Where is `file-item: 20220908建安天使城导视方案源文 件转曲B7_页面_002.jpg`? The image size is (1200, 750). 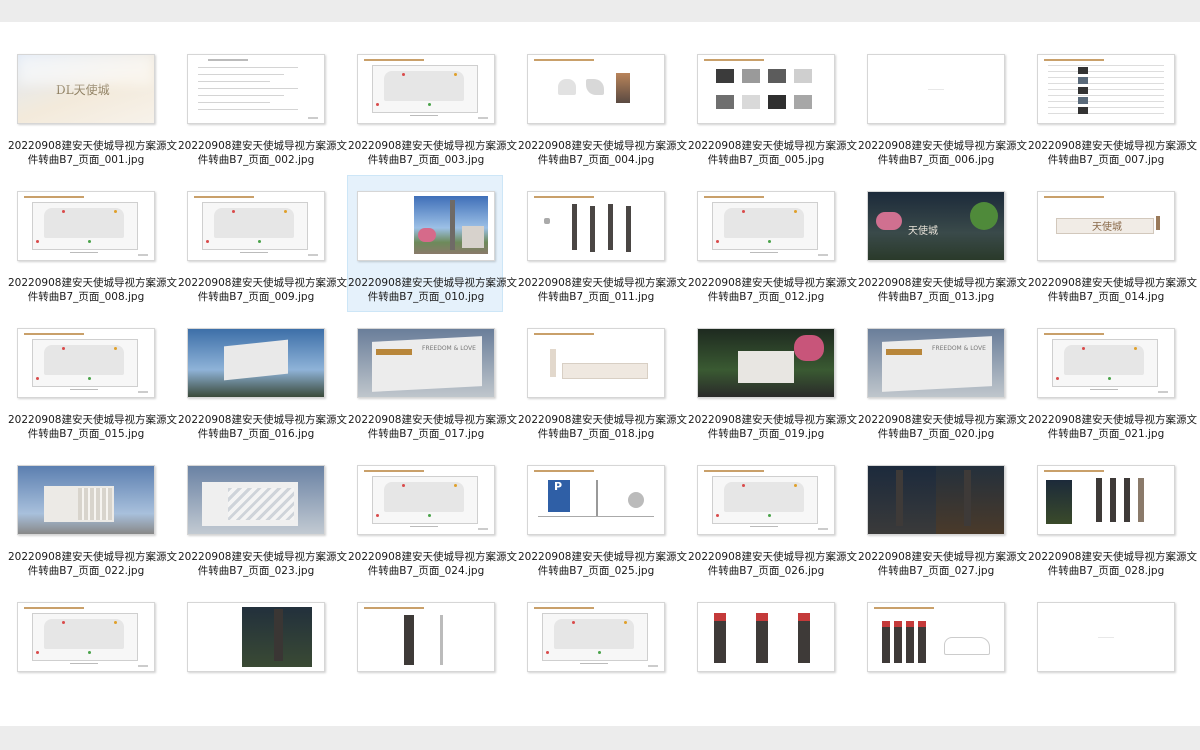
file-item: 20220908建安天使城导视方案源文 件转曲B7_页面_002.jpg is located at coordinates (262, 106).